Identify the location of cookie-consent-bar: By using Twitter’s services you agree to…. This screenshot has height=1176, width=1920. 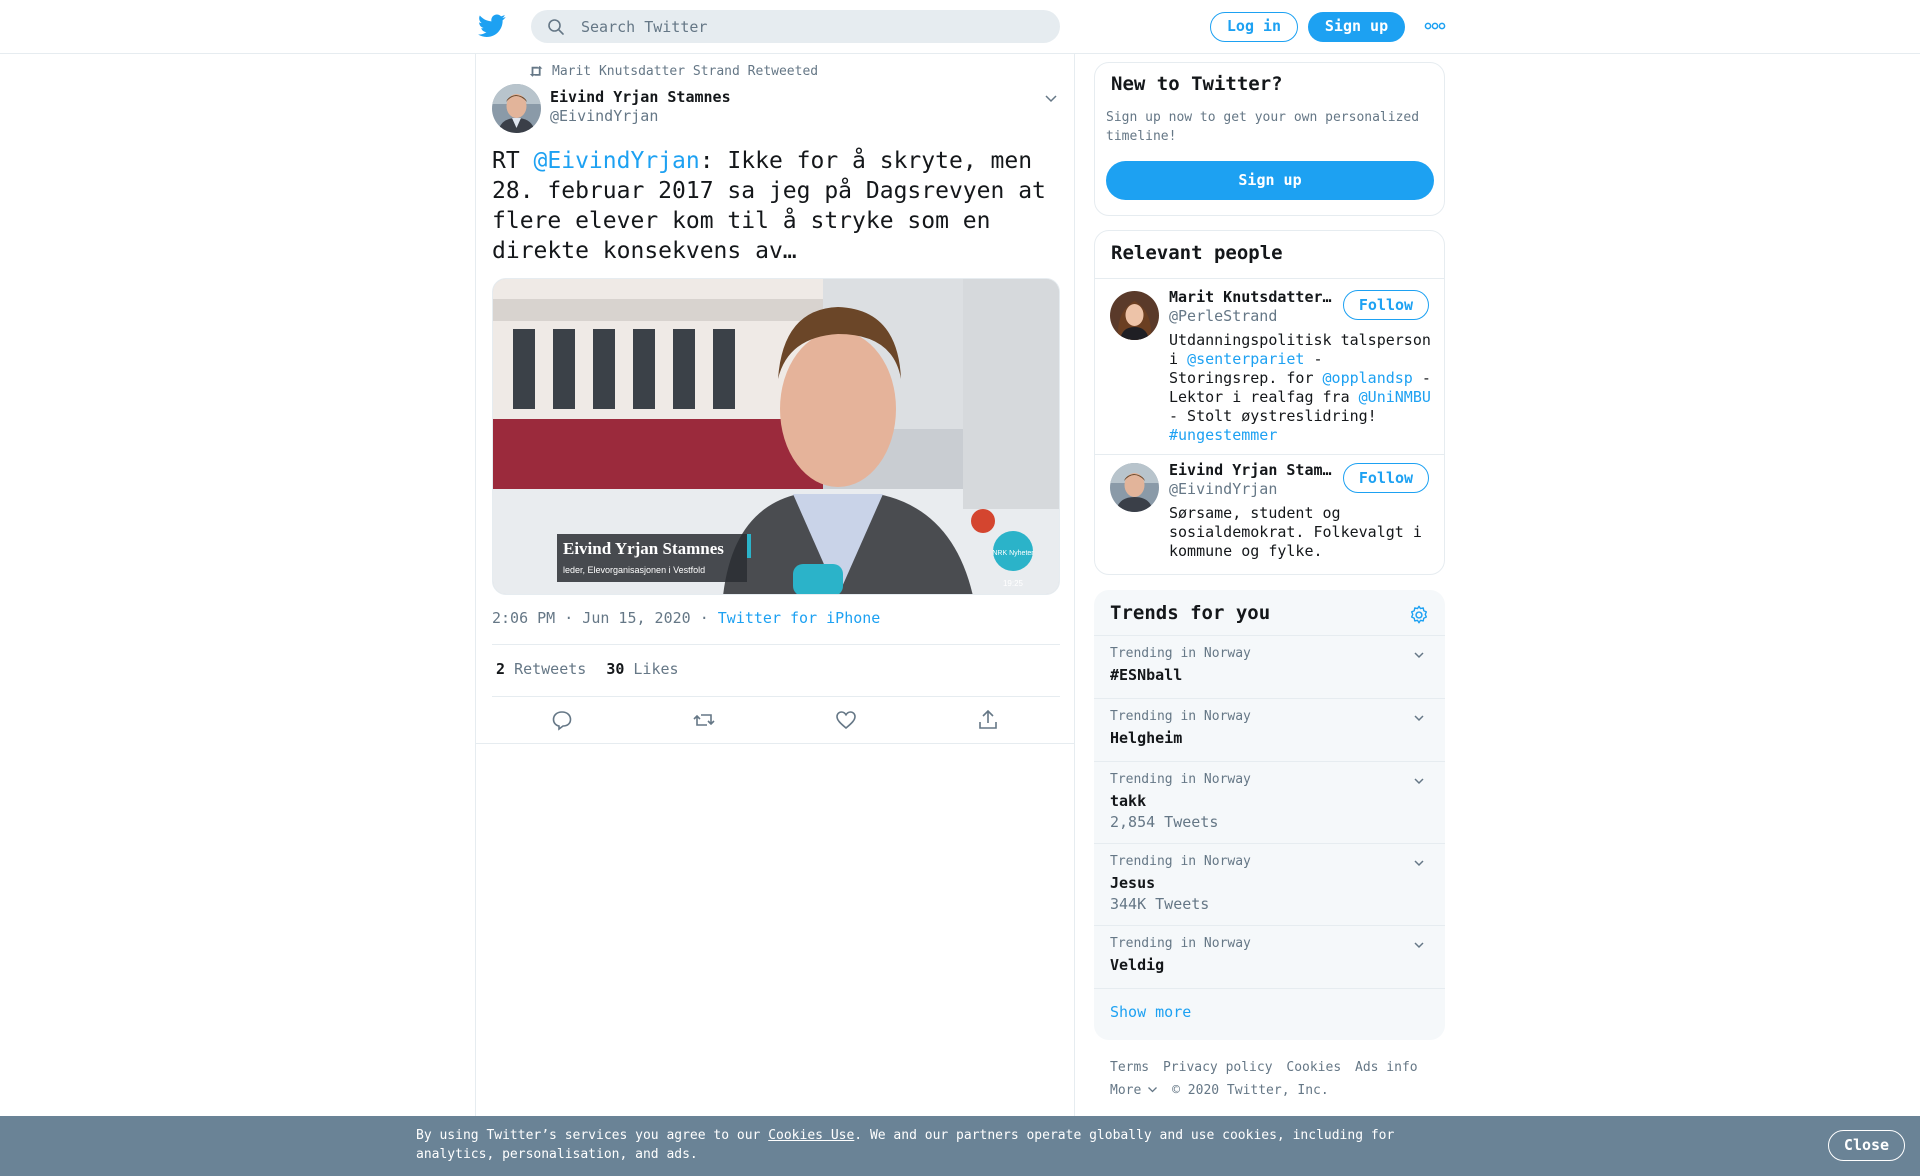
(960, 1146).